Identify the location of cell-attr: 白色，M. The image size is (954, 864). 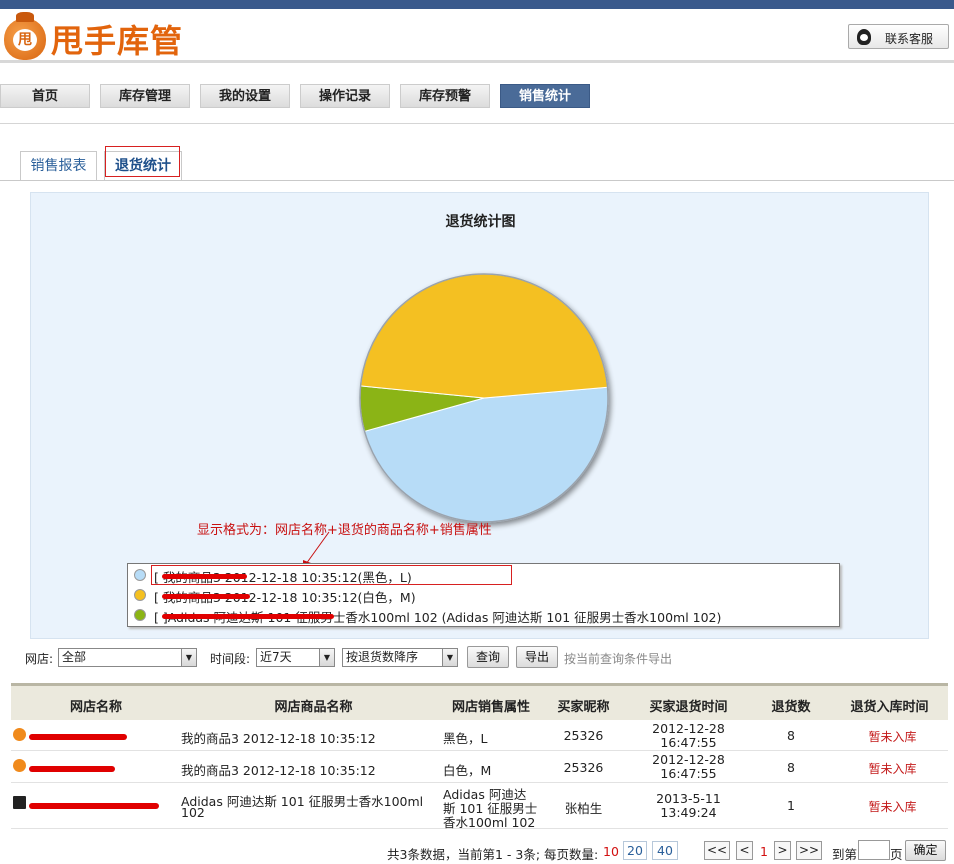
(467, 770).